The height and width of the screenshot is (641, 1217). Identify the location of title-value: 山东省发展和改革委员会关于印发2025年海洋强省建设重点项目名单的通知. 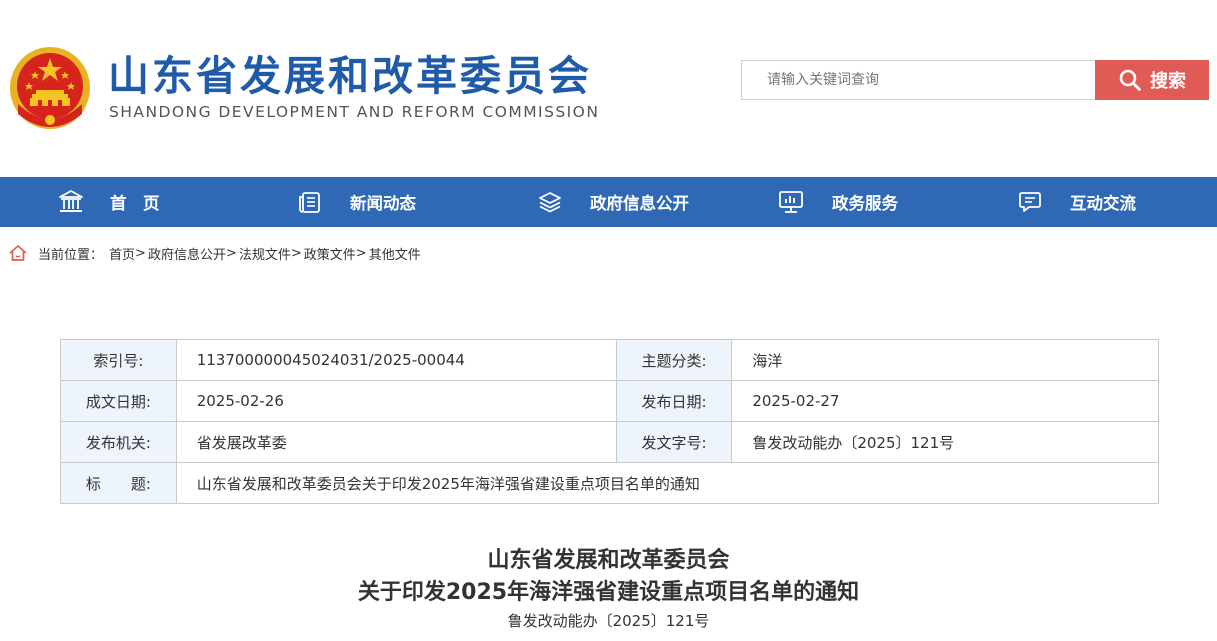
(667, 483).